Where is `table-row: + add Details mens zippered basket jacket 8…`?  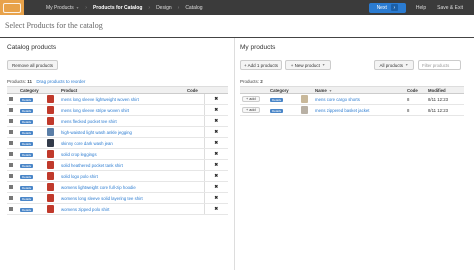 table-row: + add Details mens zippered basket jacket 8… is located at coordinates (352, 110).